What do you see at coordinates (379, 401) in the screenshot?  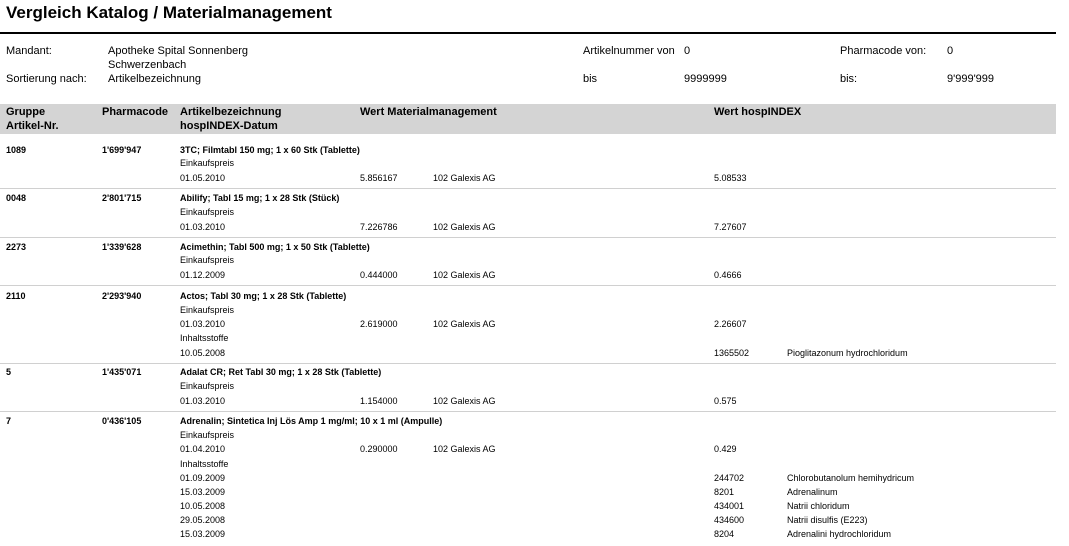 I see `value-materialmanagement: 1.154000` at bounding box center [379, 401].